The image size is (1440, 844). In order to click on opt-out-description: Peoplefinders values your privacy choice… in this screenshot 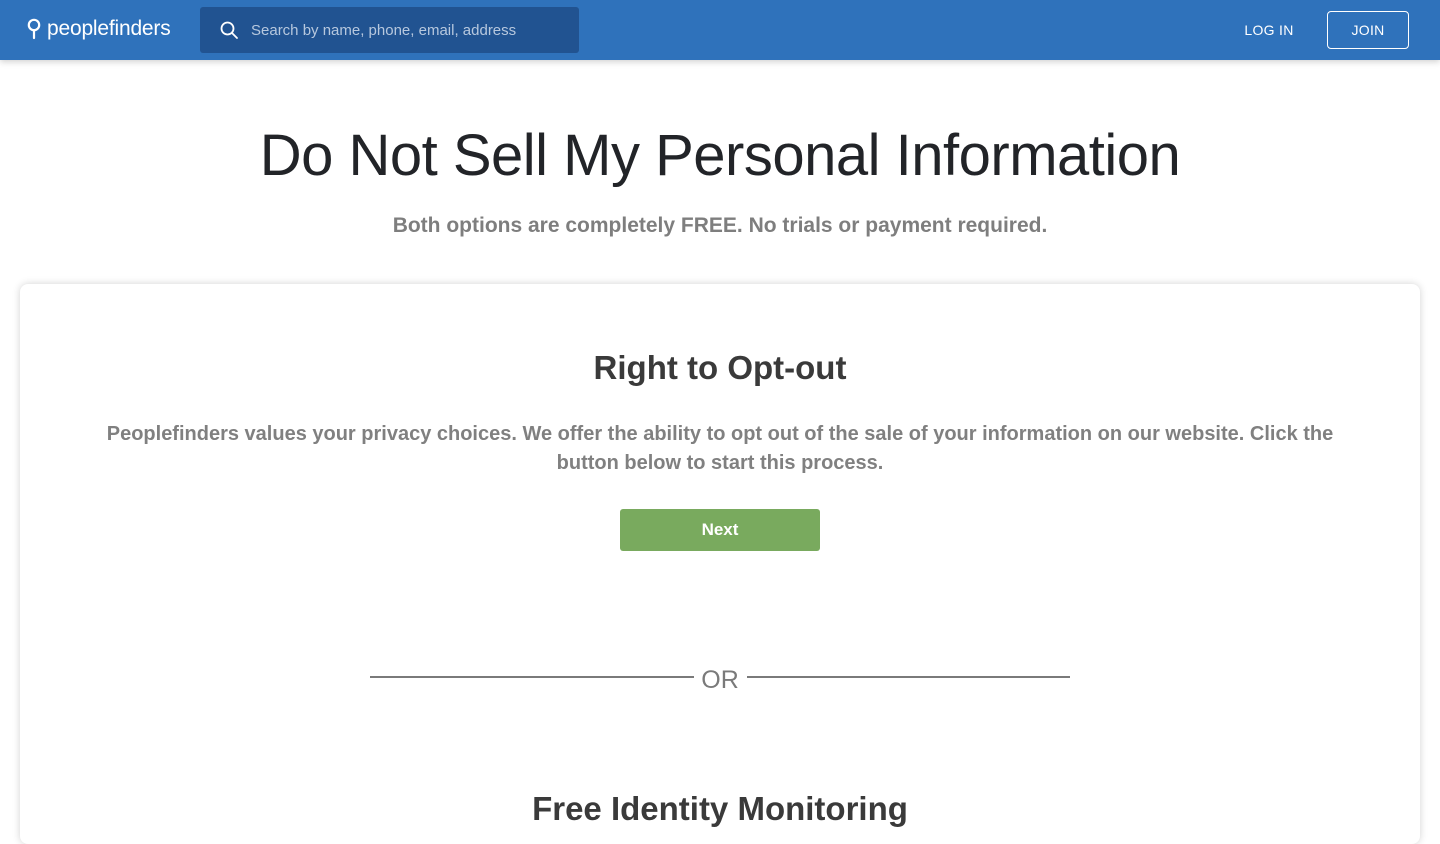, I will do `click(720, 448)`.